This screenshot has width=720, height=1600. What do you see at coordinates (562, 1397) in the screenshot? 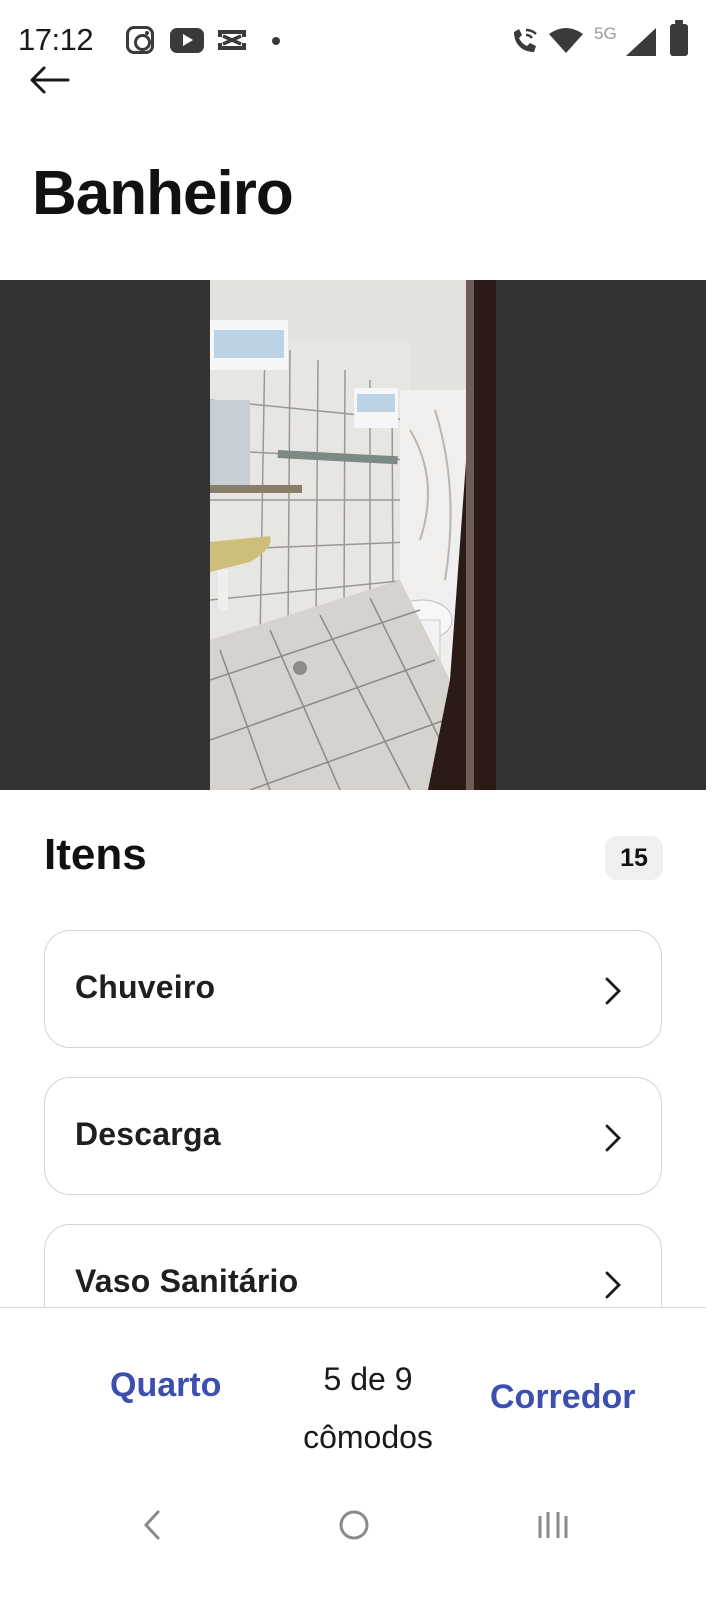
I see `next-room-button: Corredor` at bounding box center [562, 1397].